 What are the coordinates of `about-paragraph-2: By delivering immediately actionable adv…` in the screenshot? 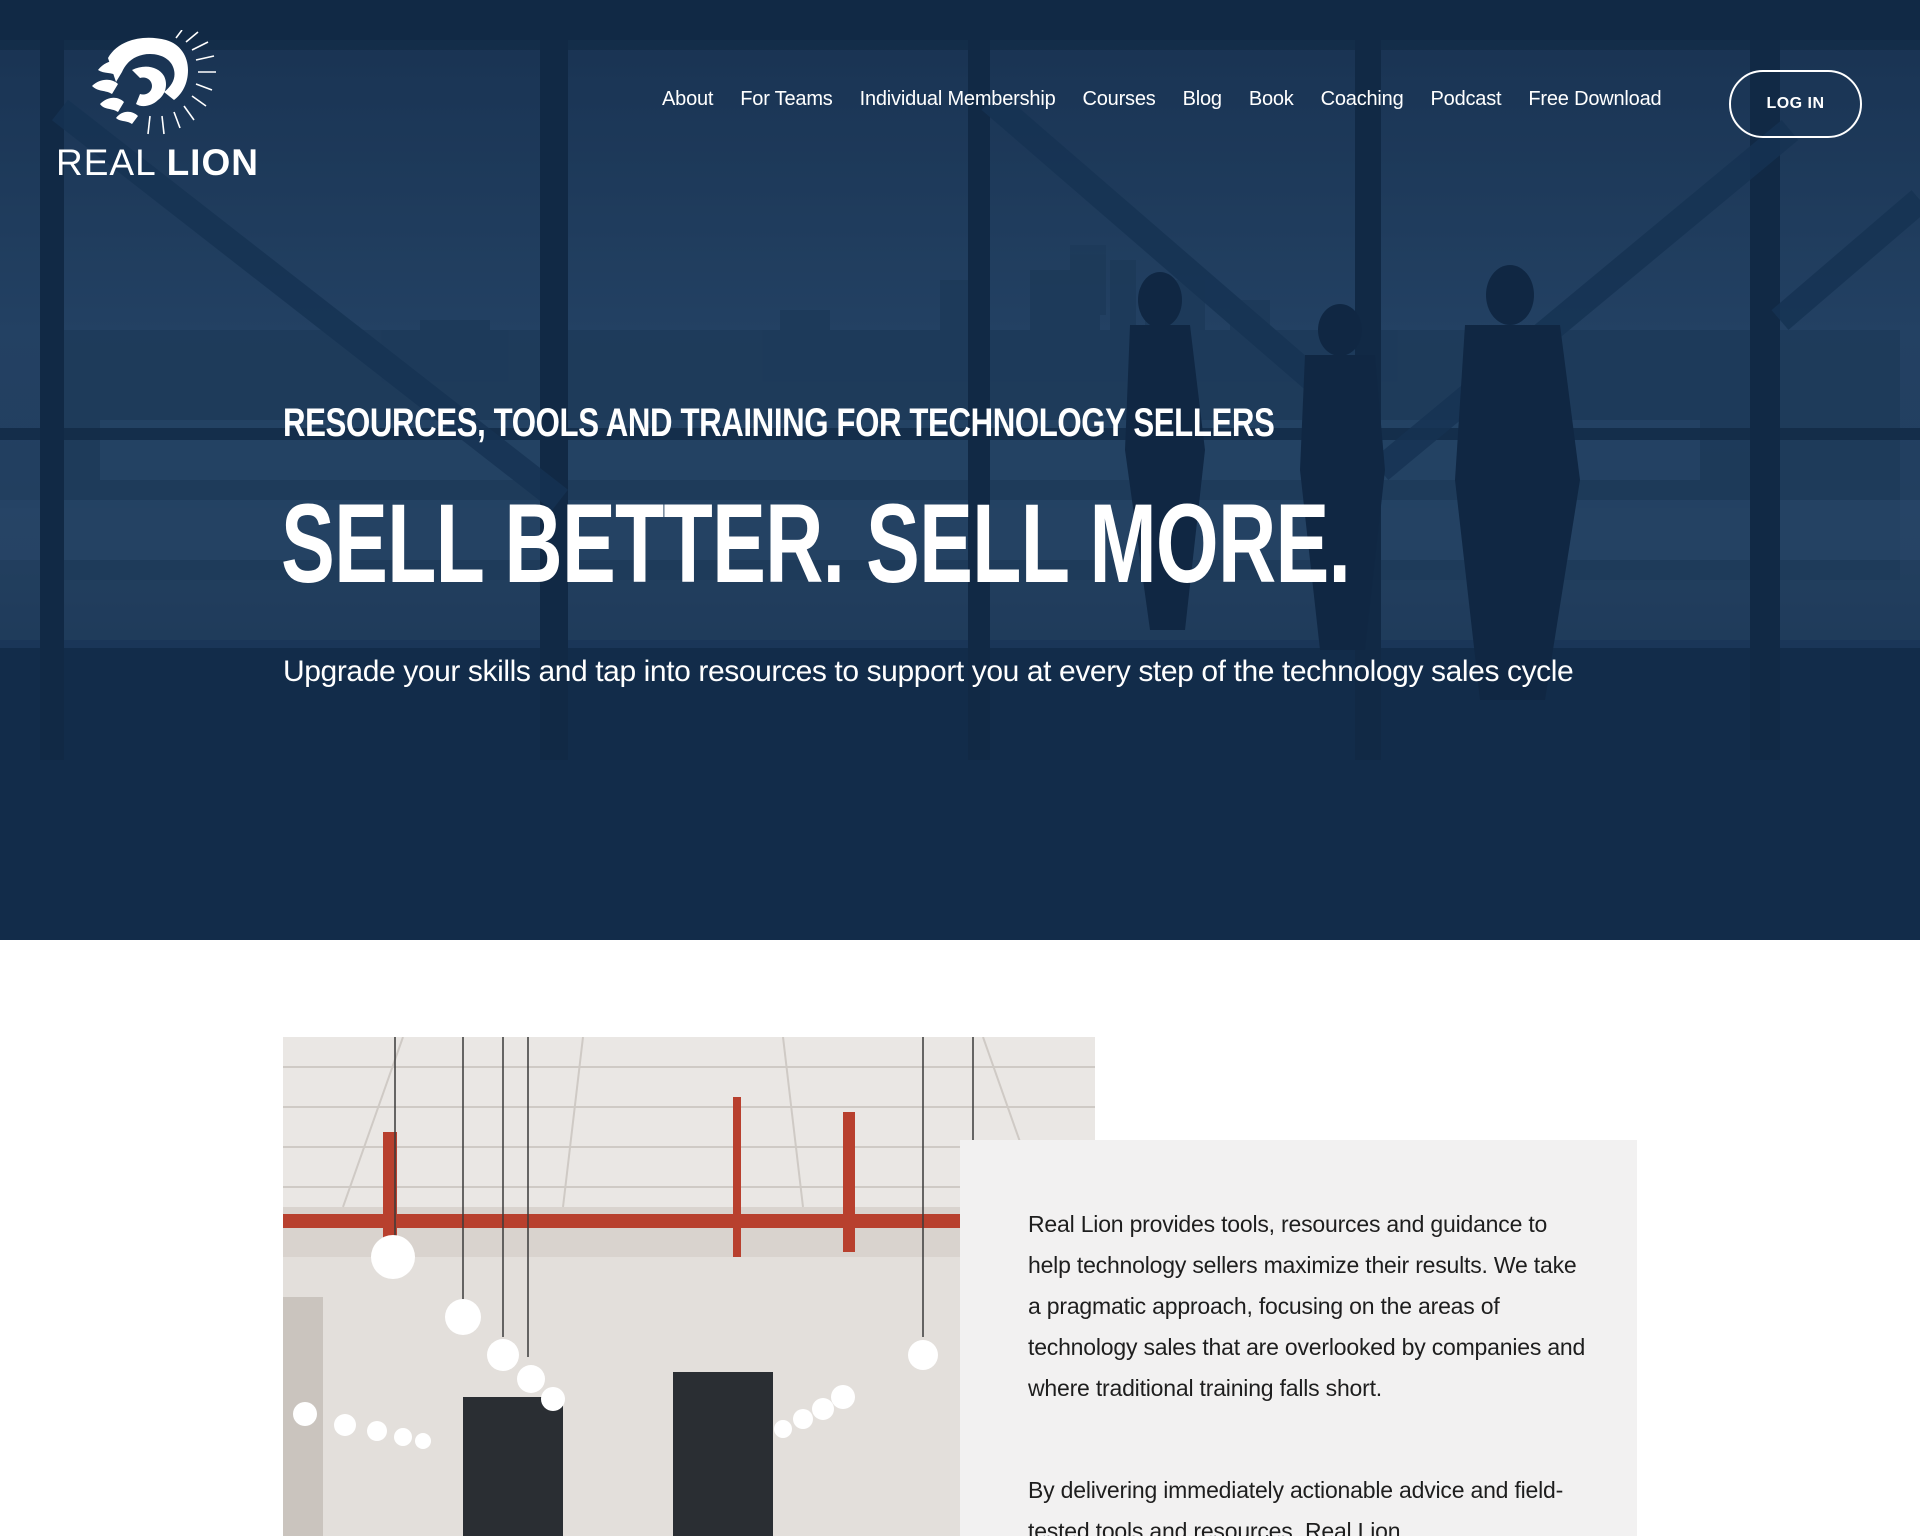 It's located at (1296, 1506).